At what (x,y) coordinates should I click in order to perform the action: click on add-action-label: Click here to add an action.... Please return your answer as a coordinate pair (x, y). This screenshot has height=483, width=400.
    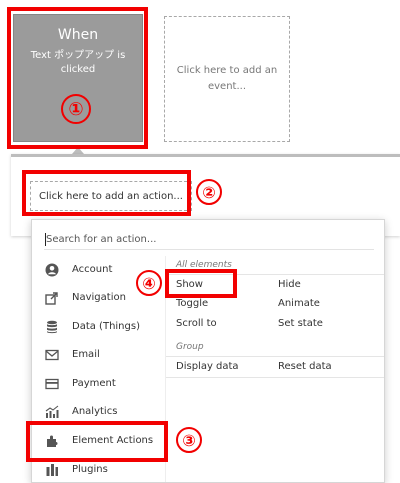
    Looking at the image, I should click on (111, 196).